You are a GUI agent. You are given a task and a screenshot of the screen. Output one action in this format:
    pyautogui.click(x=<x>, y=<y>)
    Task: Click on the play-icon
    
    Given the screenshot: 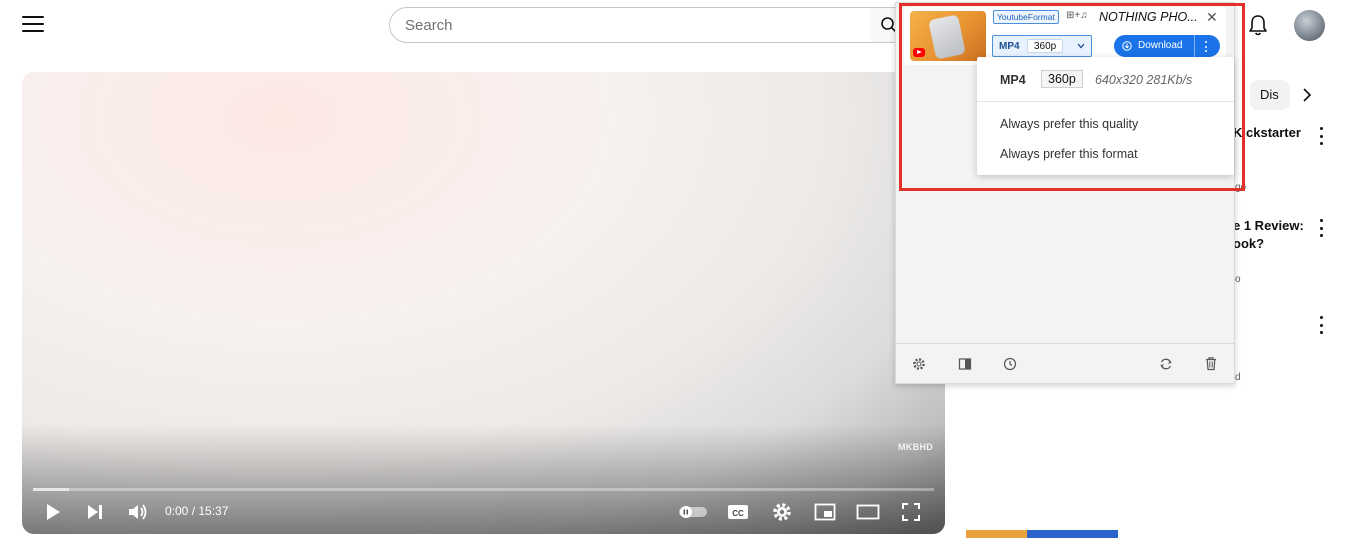 What is the action you would take?
    pyautogui.click(x=53, y=512)
    